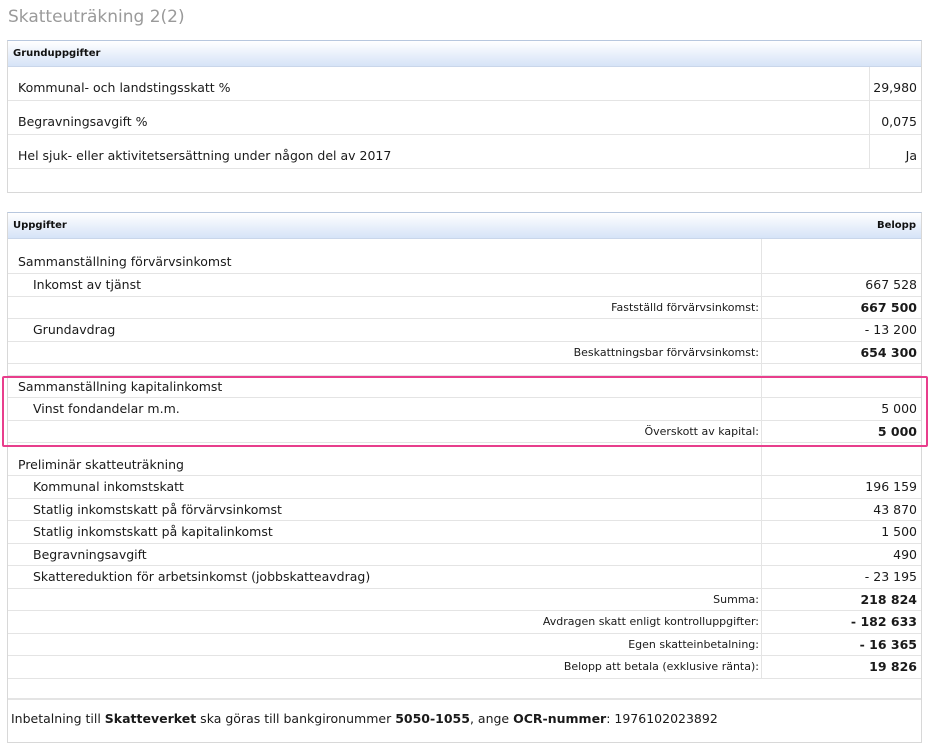 The height and width of the screenshot is (751, 929). Describe the element at coordinates (385, 622) in the screenshot. I see `row-label: Avdragen skatt enligt kontrolluppgifter:` at that location.